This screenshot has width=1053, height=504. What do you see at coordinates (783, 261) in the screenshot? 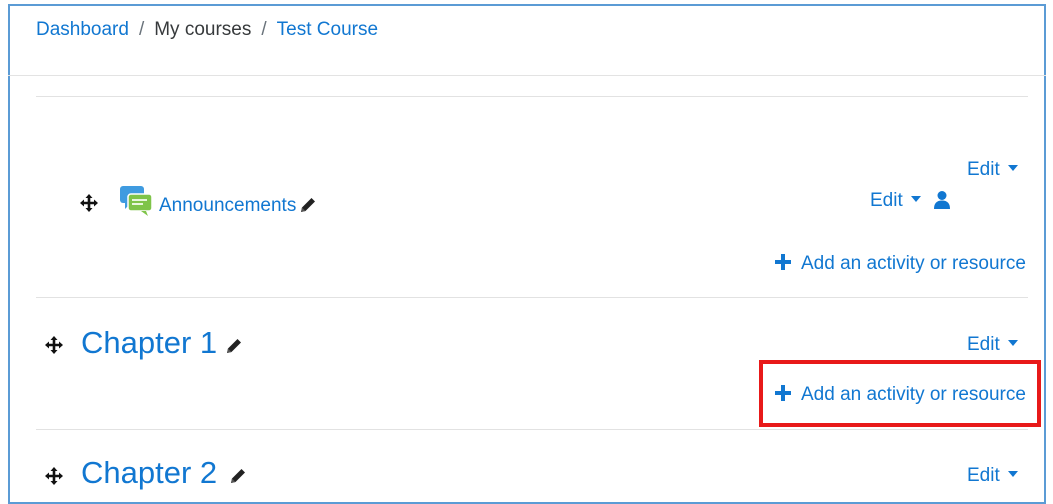
I see `plus-icon` at bounding box center [783, 261].